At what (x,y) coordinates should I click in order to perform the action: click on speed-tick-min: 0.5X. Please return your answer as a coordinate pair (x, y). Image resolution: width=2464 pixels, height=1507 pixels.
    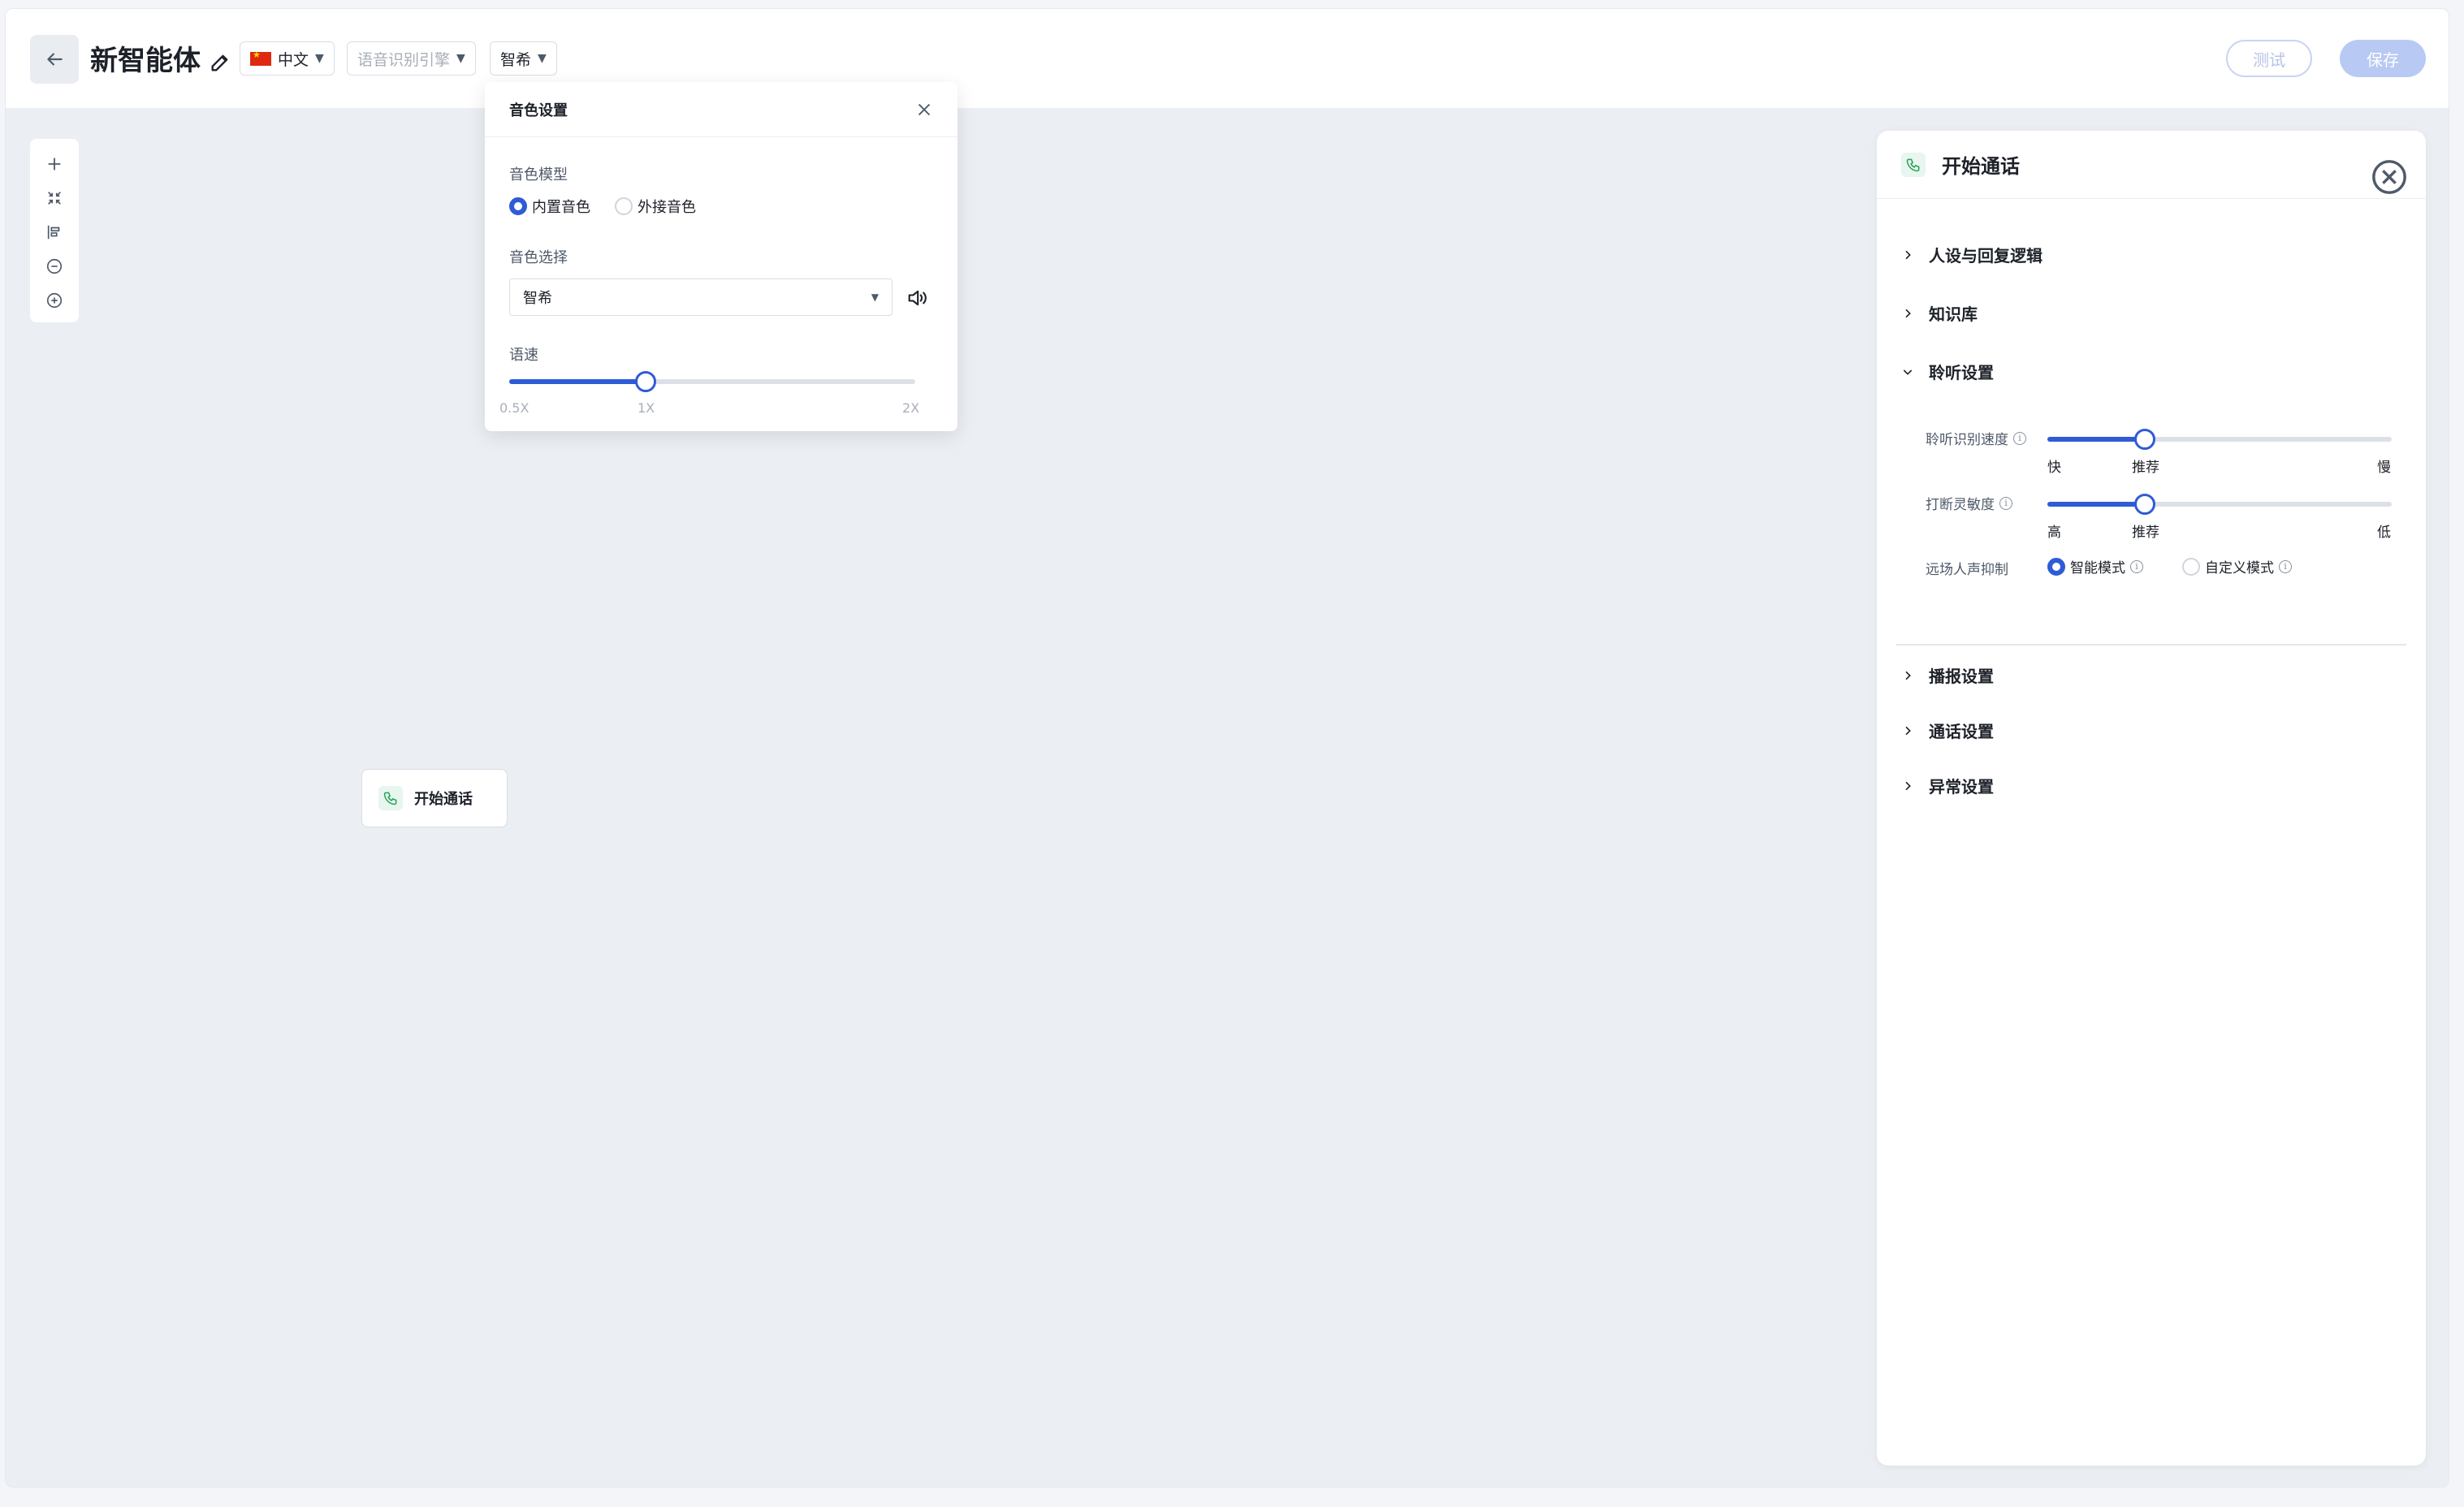
    Looking at the image, I should click on (514, 408).